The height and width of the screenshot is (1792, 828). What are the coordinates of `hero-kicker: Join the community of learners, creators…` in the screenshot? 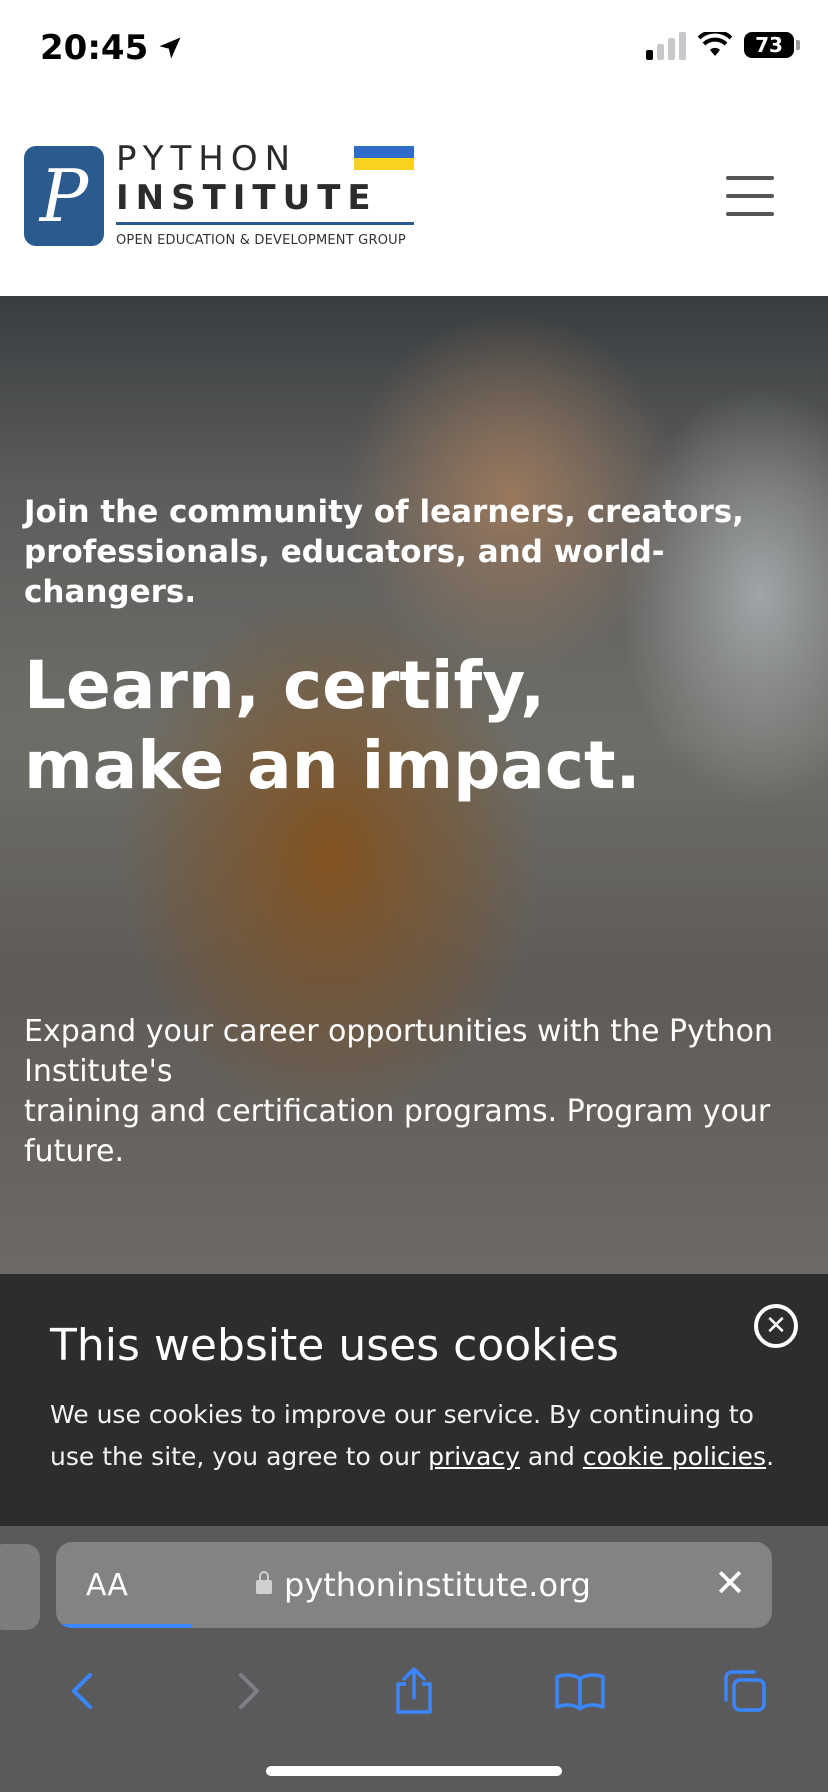 It's located at (384, 552).